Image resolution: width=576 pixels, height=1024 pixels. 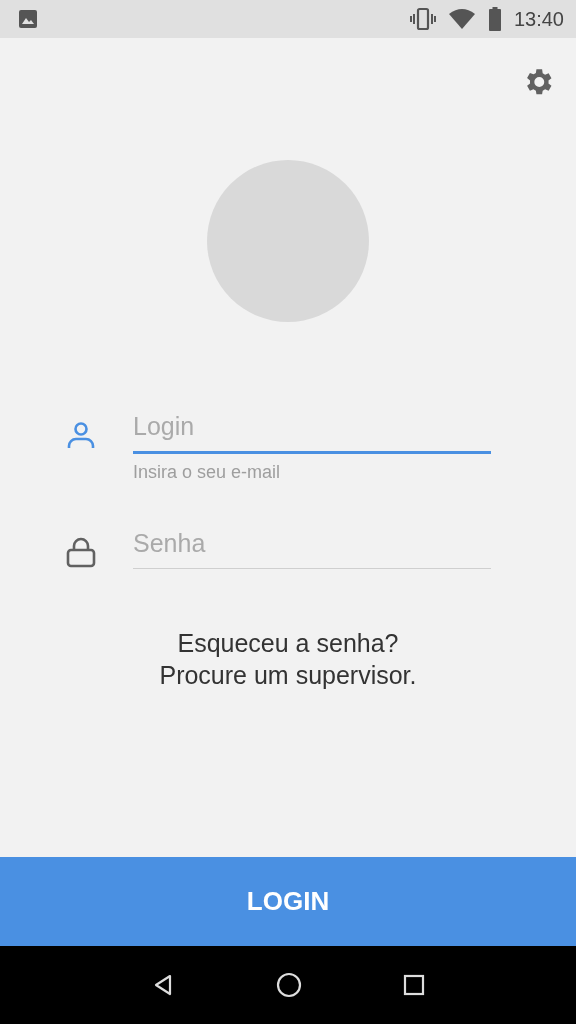 I want to click on login-field: Login, so click(x=312, y=430).